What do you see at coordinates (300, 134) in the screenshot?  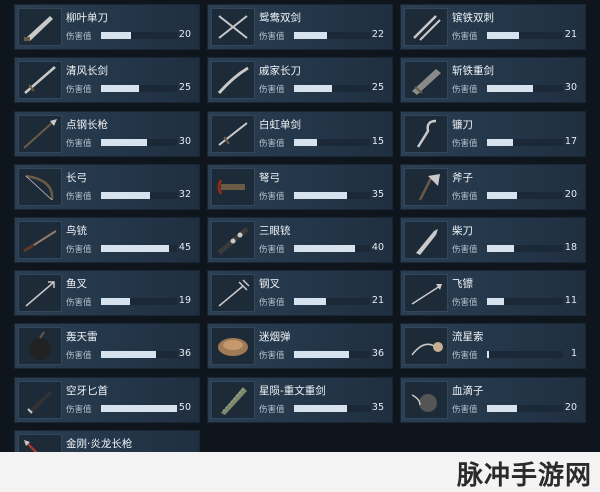 I see `weapon-card: 白虹单剑 伤害值 15` at bounding box center [300, 134].